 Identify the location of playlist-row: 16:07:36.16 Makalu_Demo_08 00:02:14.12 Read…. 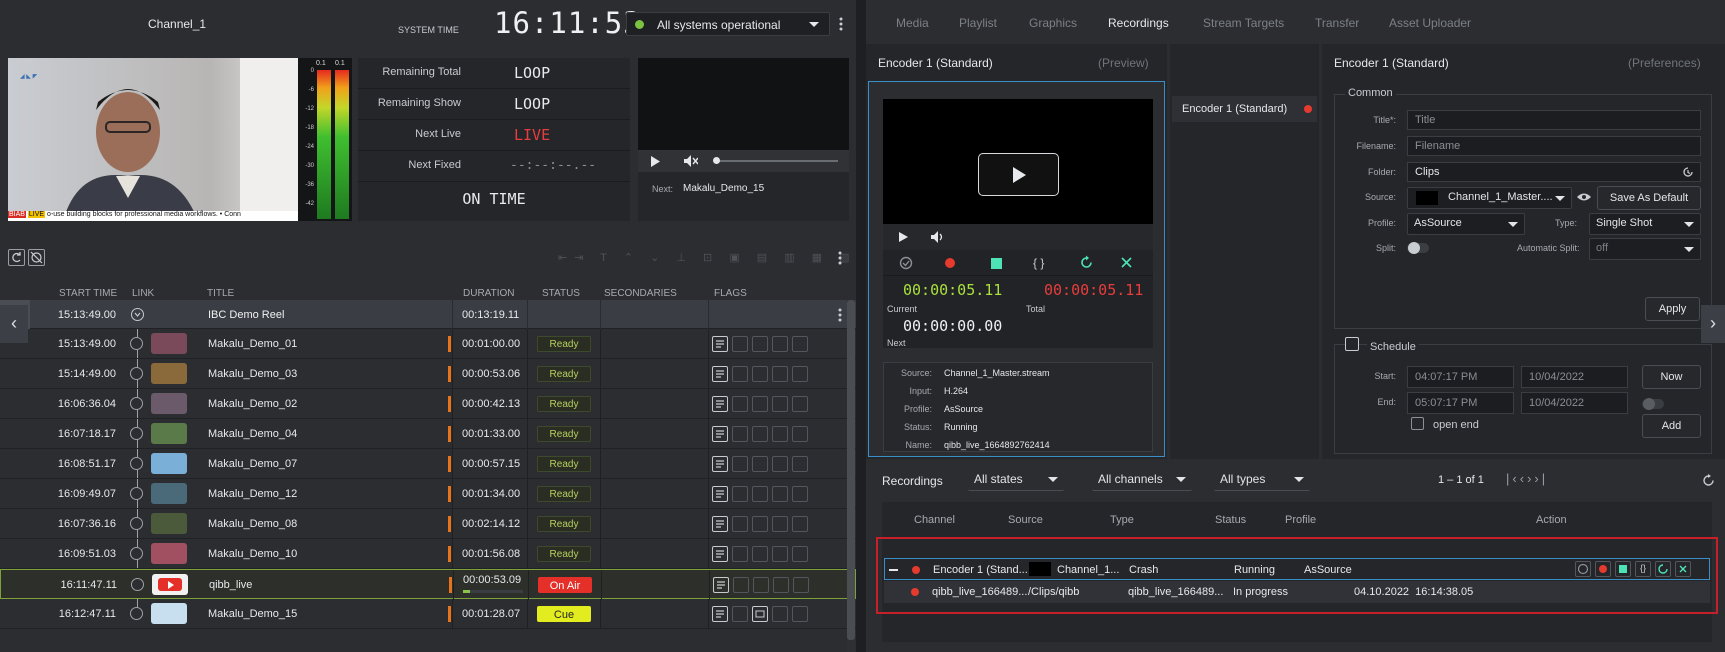
(428, 524).